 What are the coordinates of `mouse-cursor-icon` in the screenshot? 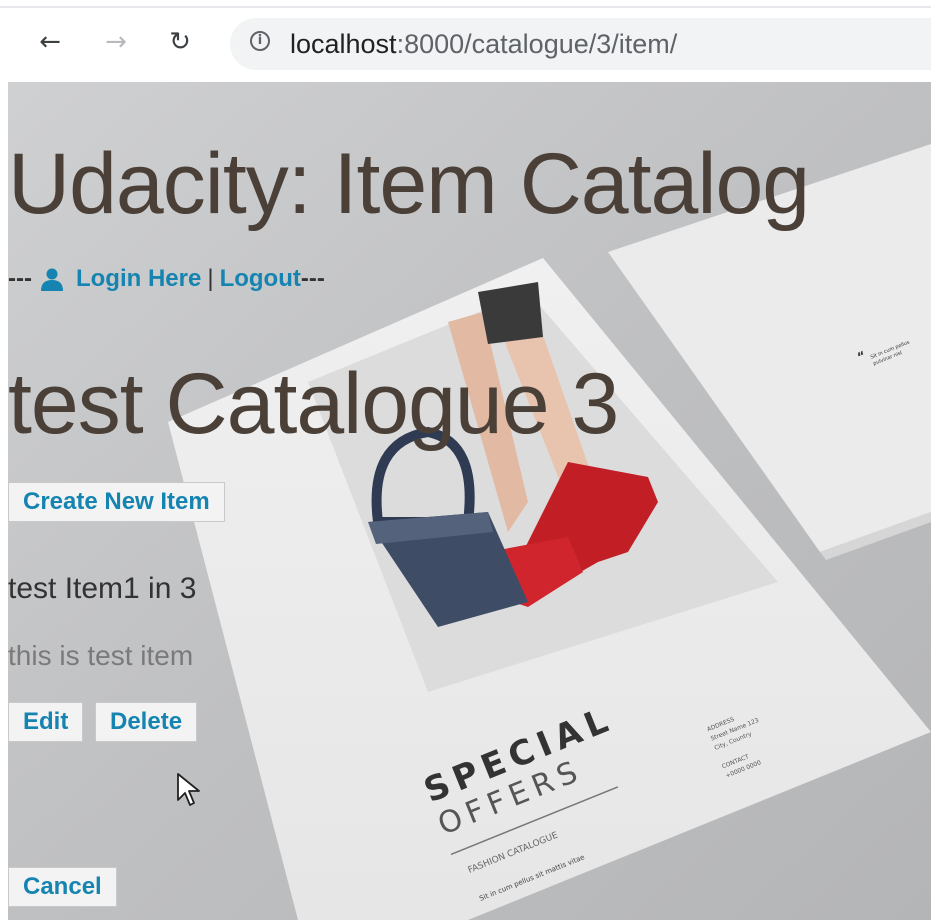 It's located at (188, 789).